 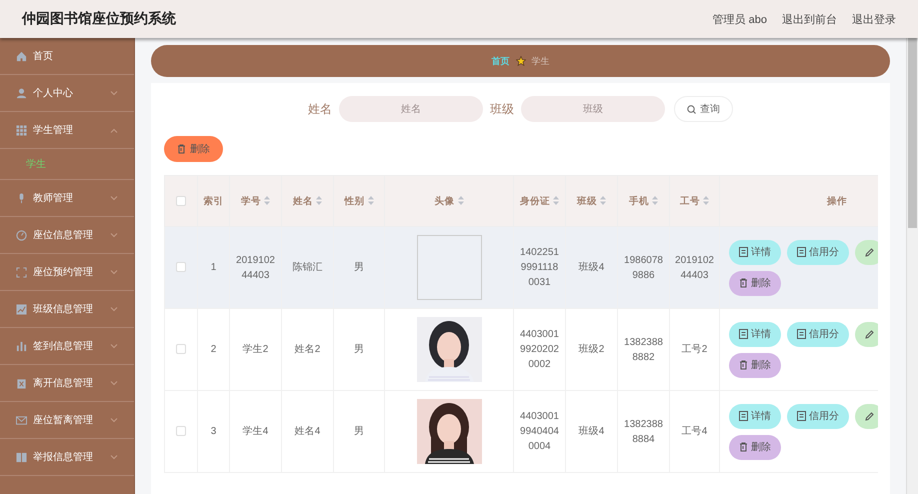 What do you see at coordinates (695, 431) in the screenshot?
I see `table-cell: 工号4` at bounding box center [695, 431].